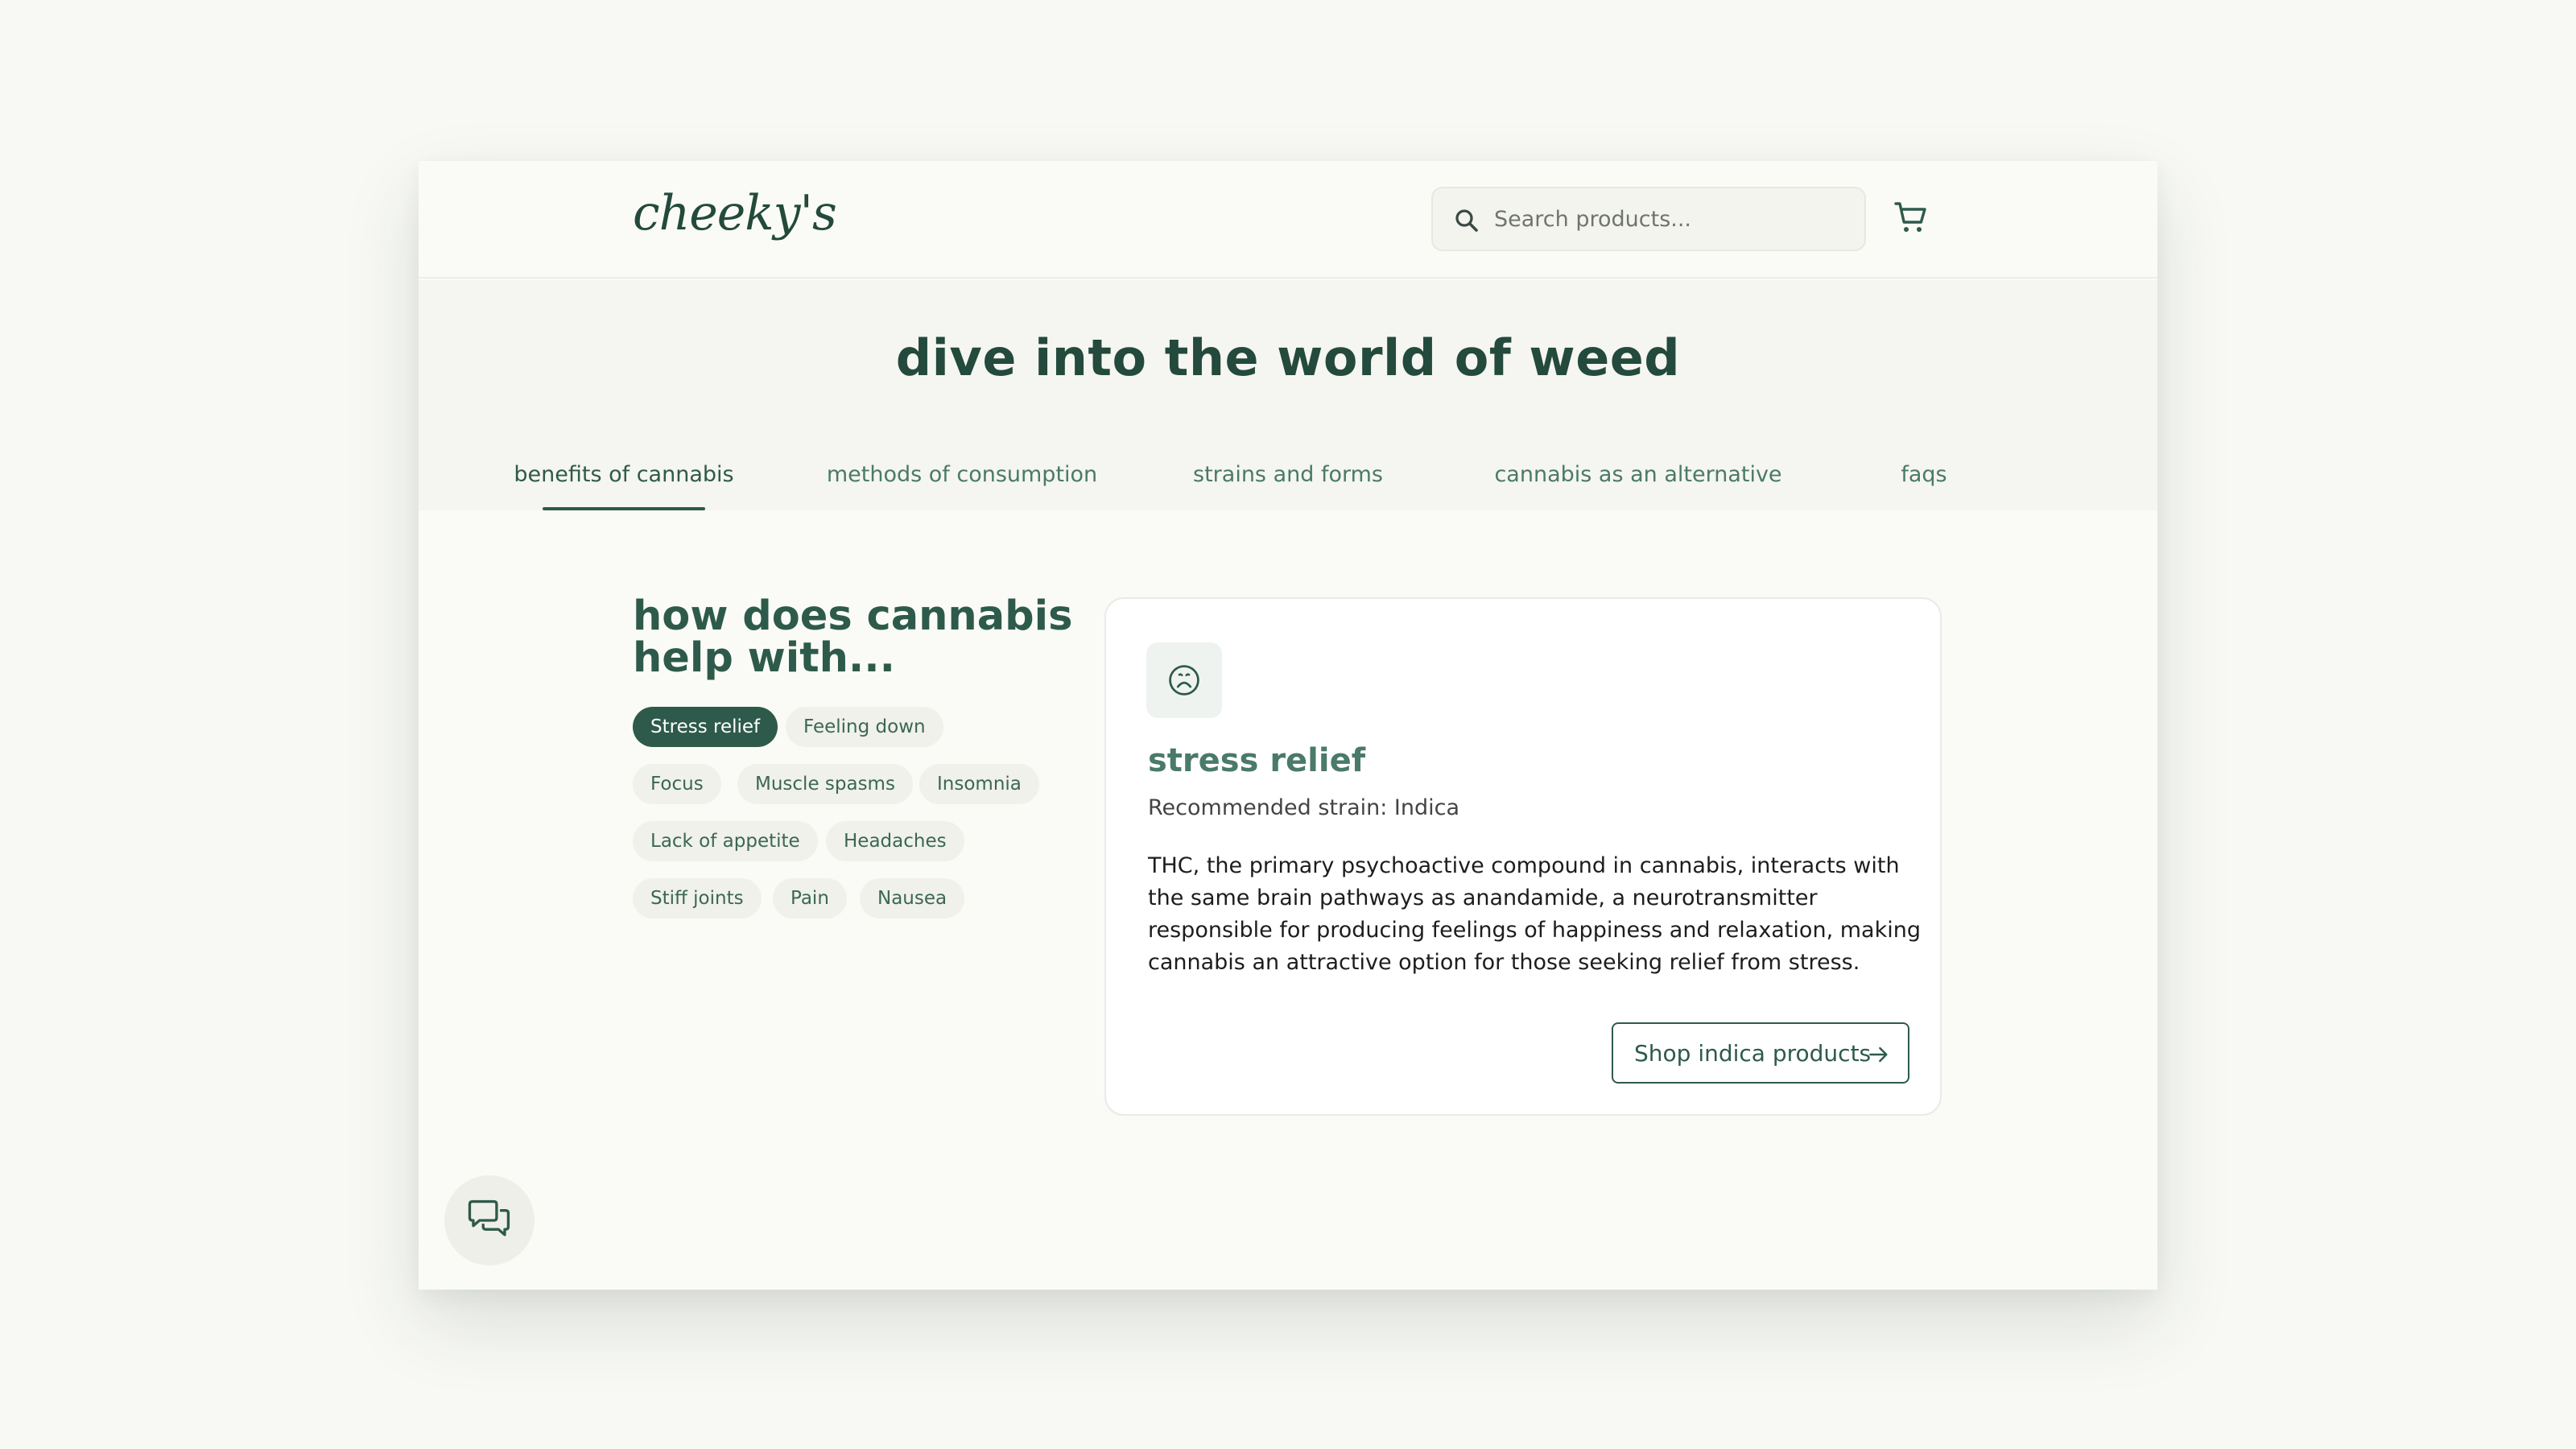 This screenshot has height=1449, width=2576. Describe the element at coordinates (1304, 807) in the screenshot. I see `recommended-strain: Recommended strain: Indica` at that location.